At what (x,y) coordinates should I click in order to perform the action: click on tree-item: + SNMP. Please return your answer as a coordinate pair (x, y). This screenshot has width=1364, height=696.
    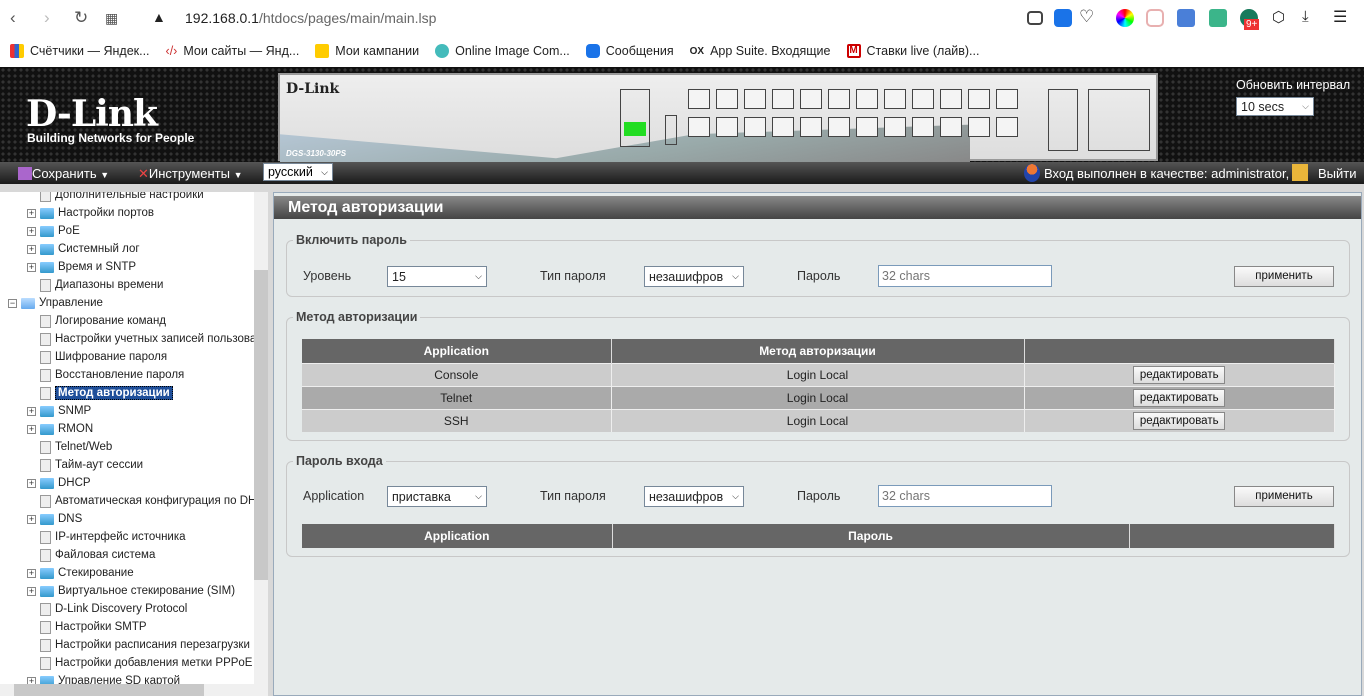
    Looking at the image, I should click on (59, 411).